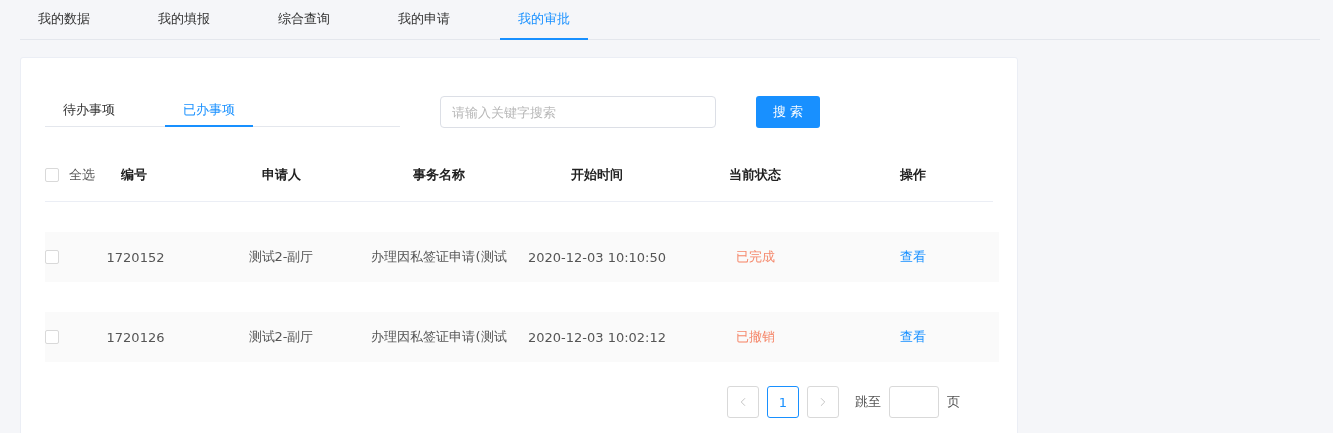 This screenshot has height=433, width=1333. I want to click on sub-tab: 待办事项, so click(89, 111).